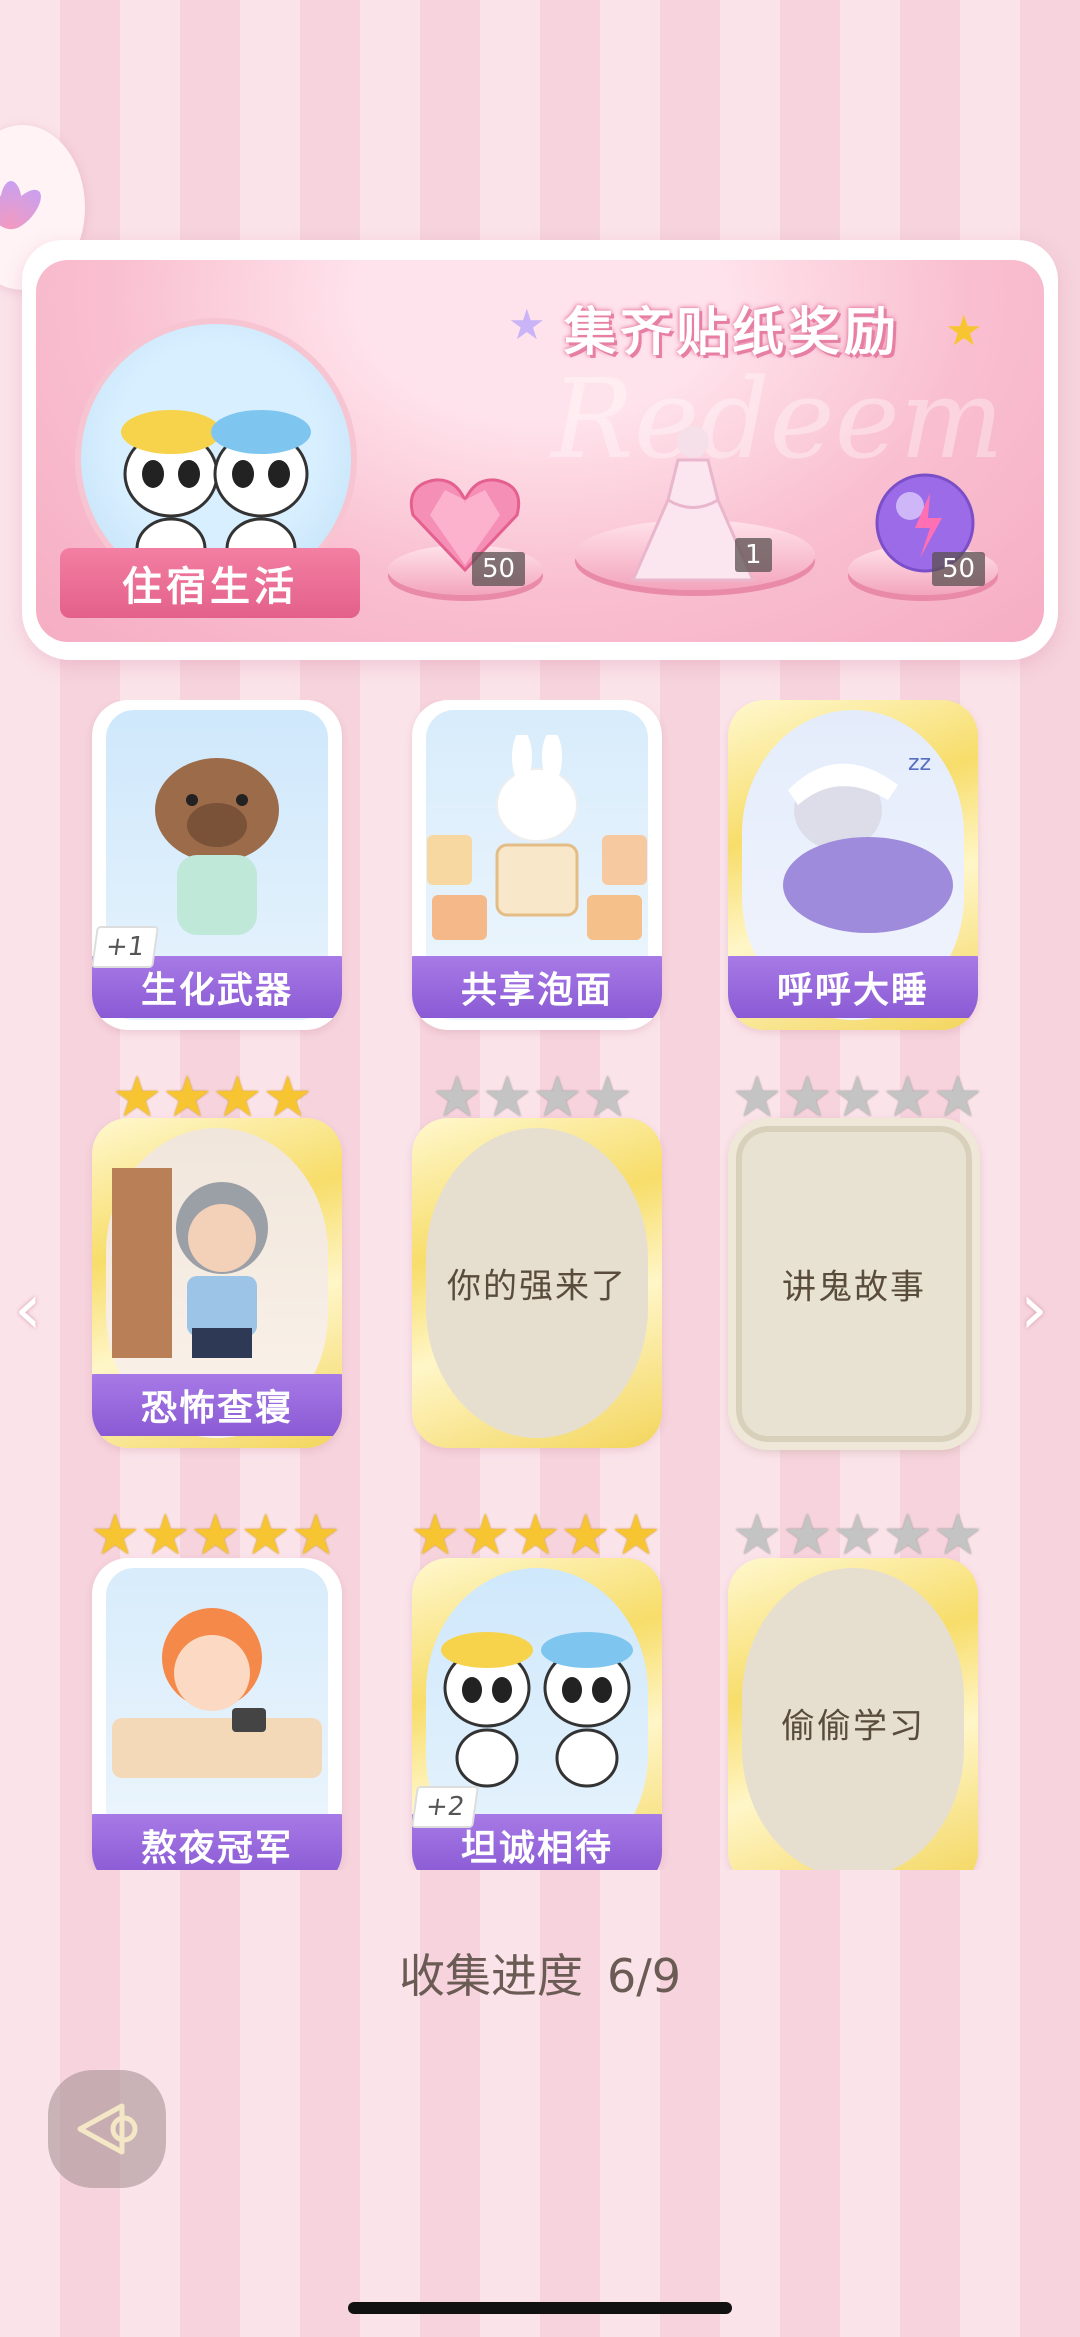 The image size is (1080, 2337). Describe the element at coordinates (446, 1807) in the screenshot. I see `duplicate-count-badge: +2` at that location.